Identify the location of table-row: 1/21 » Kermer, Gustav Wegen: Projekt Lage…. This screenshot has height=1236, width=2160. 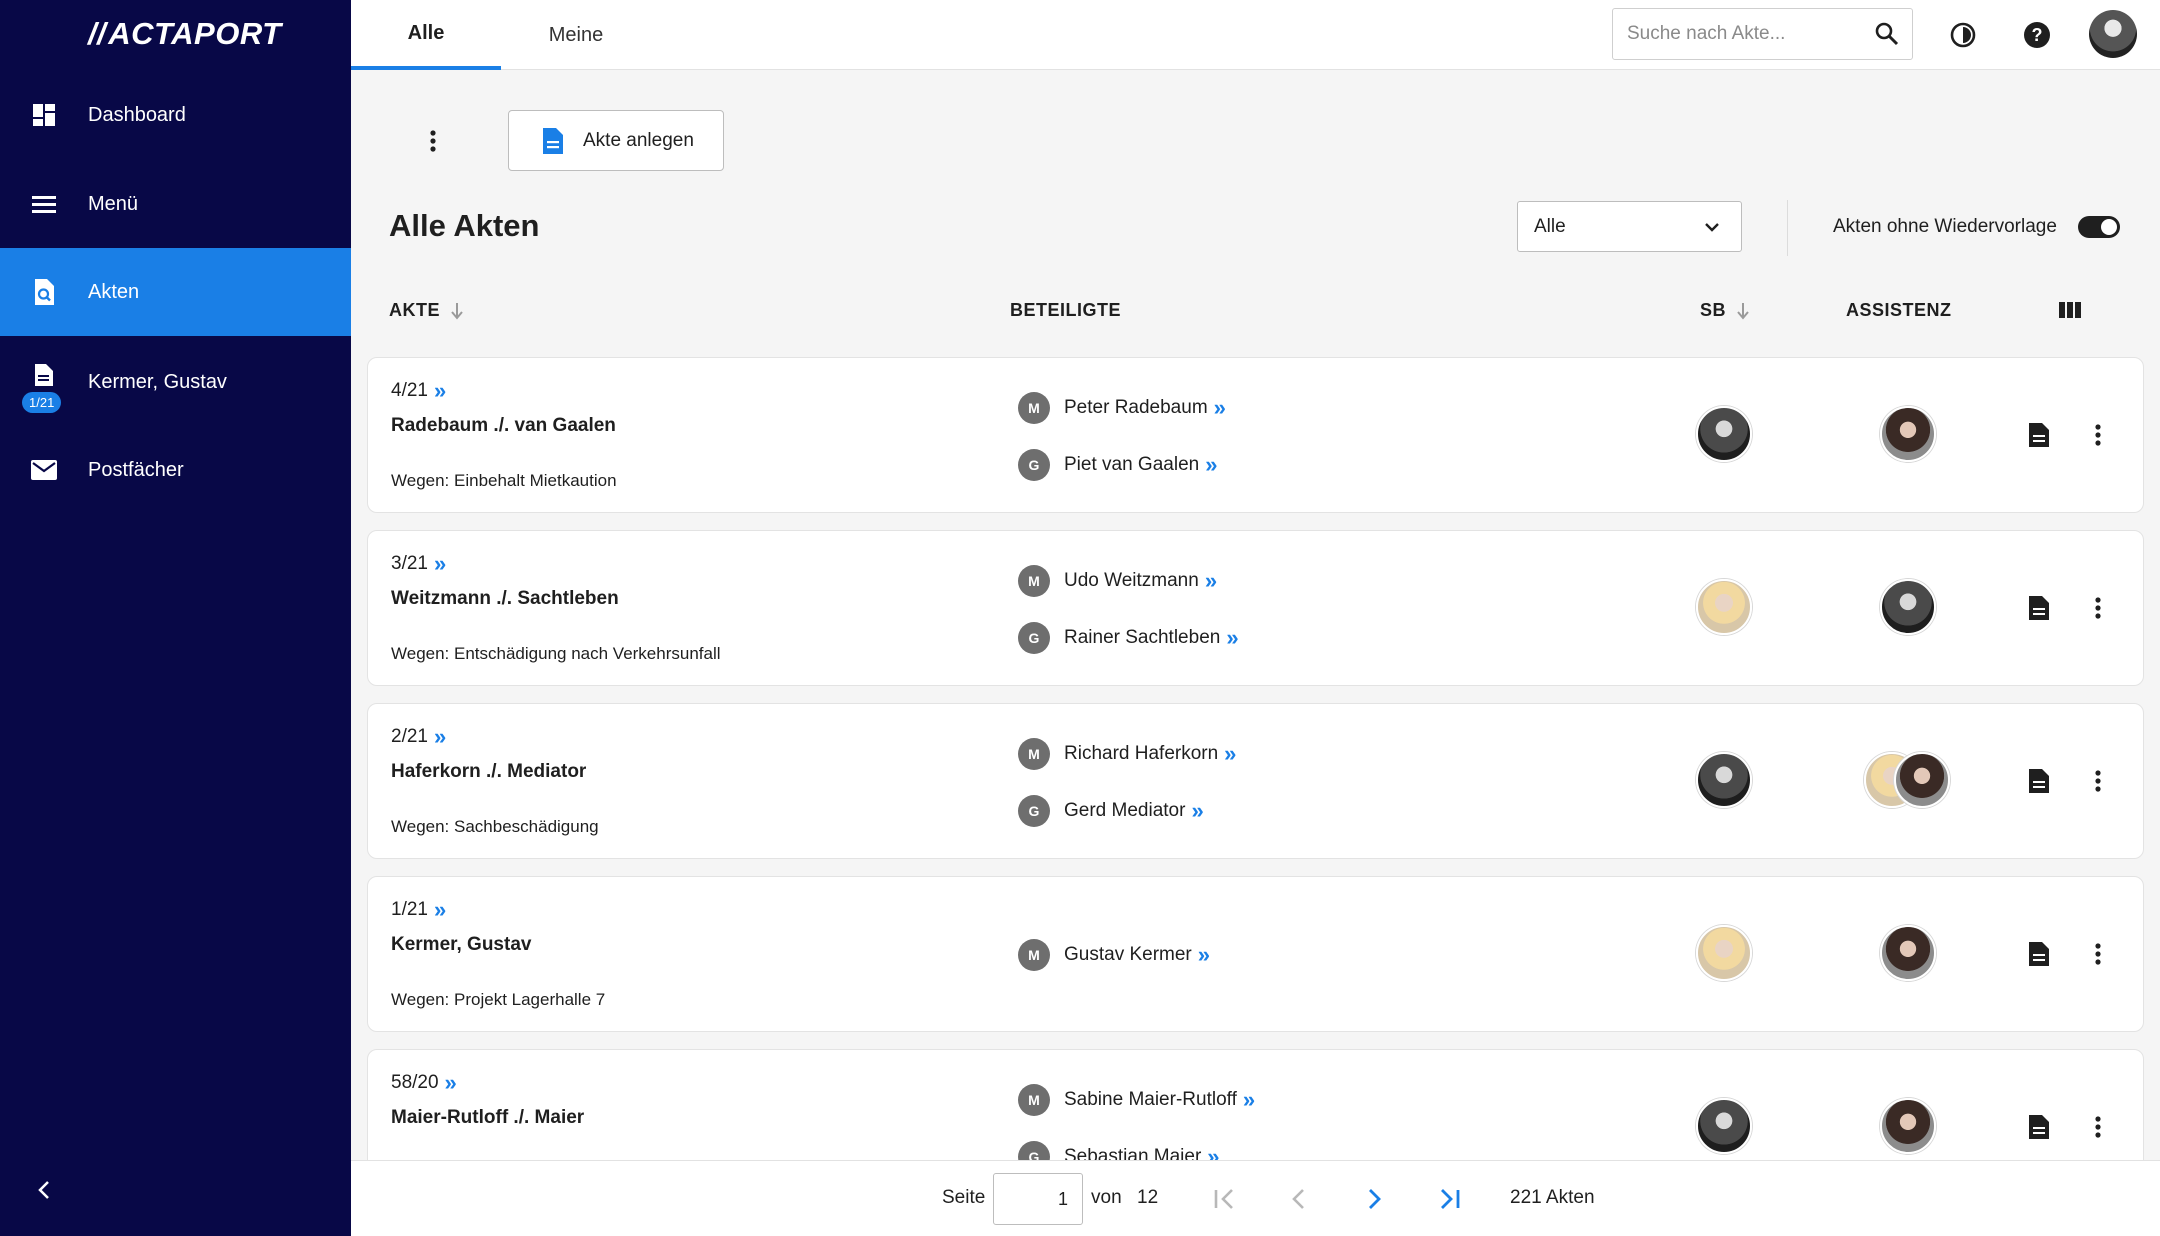
(1255, 954).